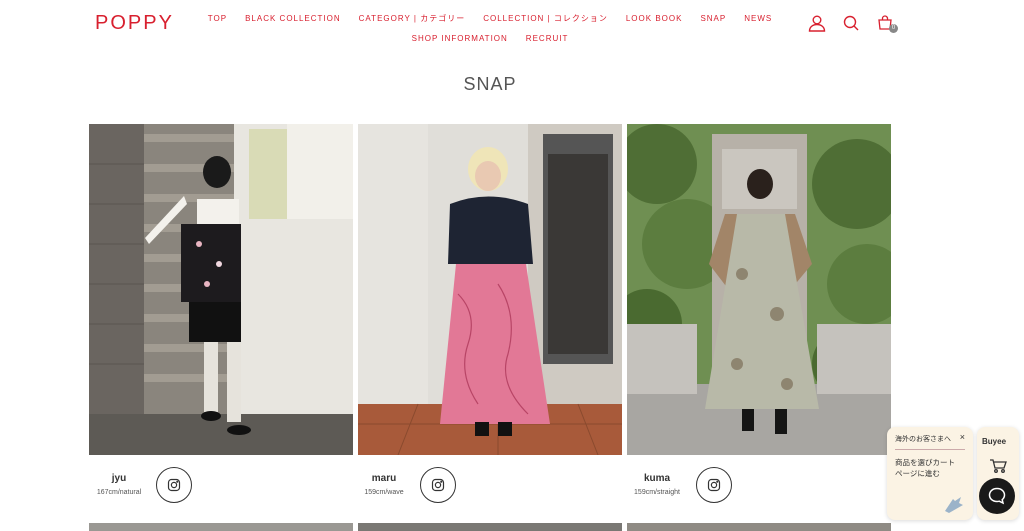  What do you see at coordinates (134, 23) in the screenshot?
I see `brand-logo: POPPY` at bounding box center [134, 23].